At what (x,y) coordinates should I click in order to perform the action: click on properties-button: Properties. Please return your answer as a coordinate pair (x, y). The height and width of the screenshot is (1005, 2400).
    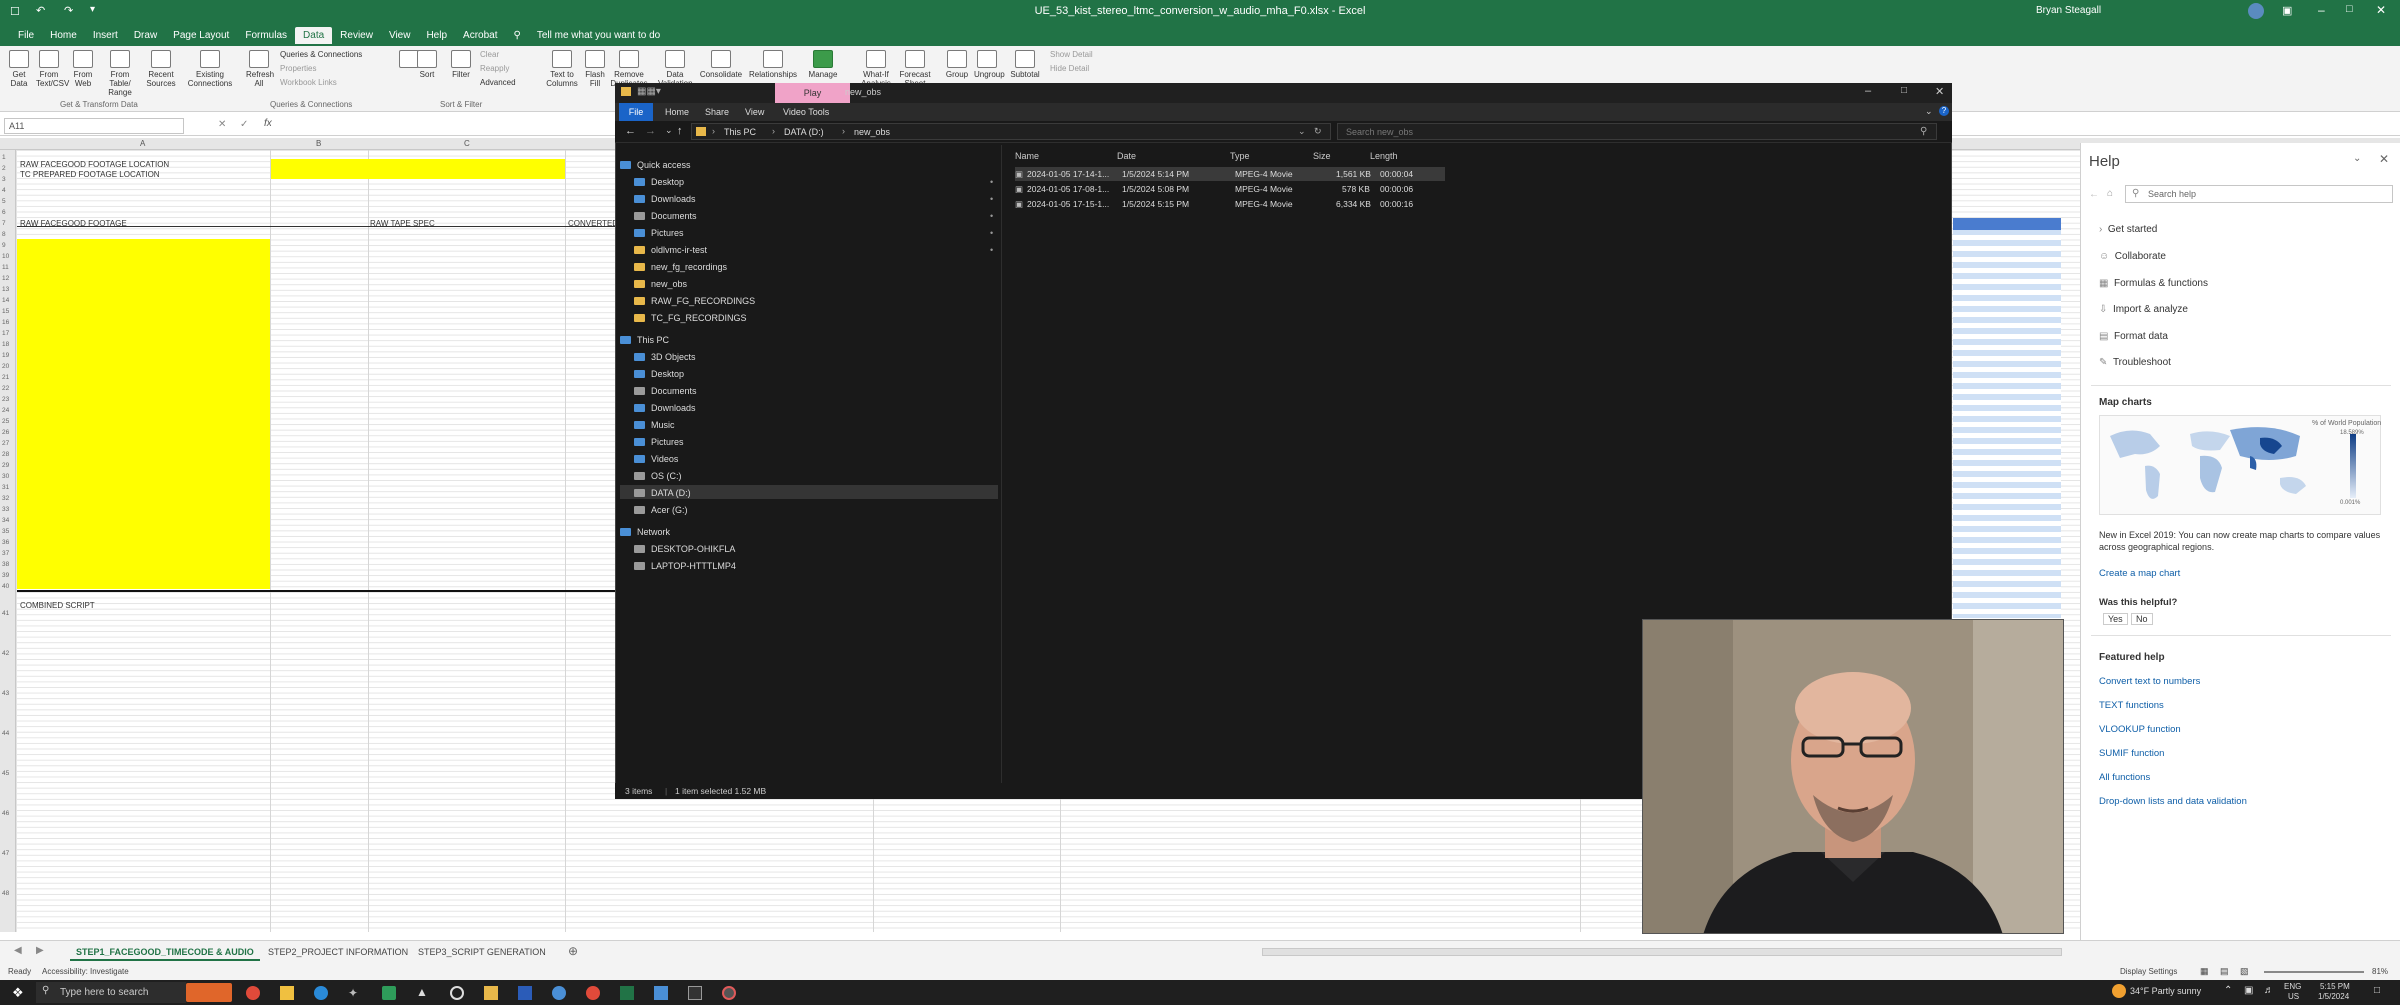
    Looking at the image, I should click on (298, 68).